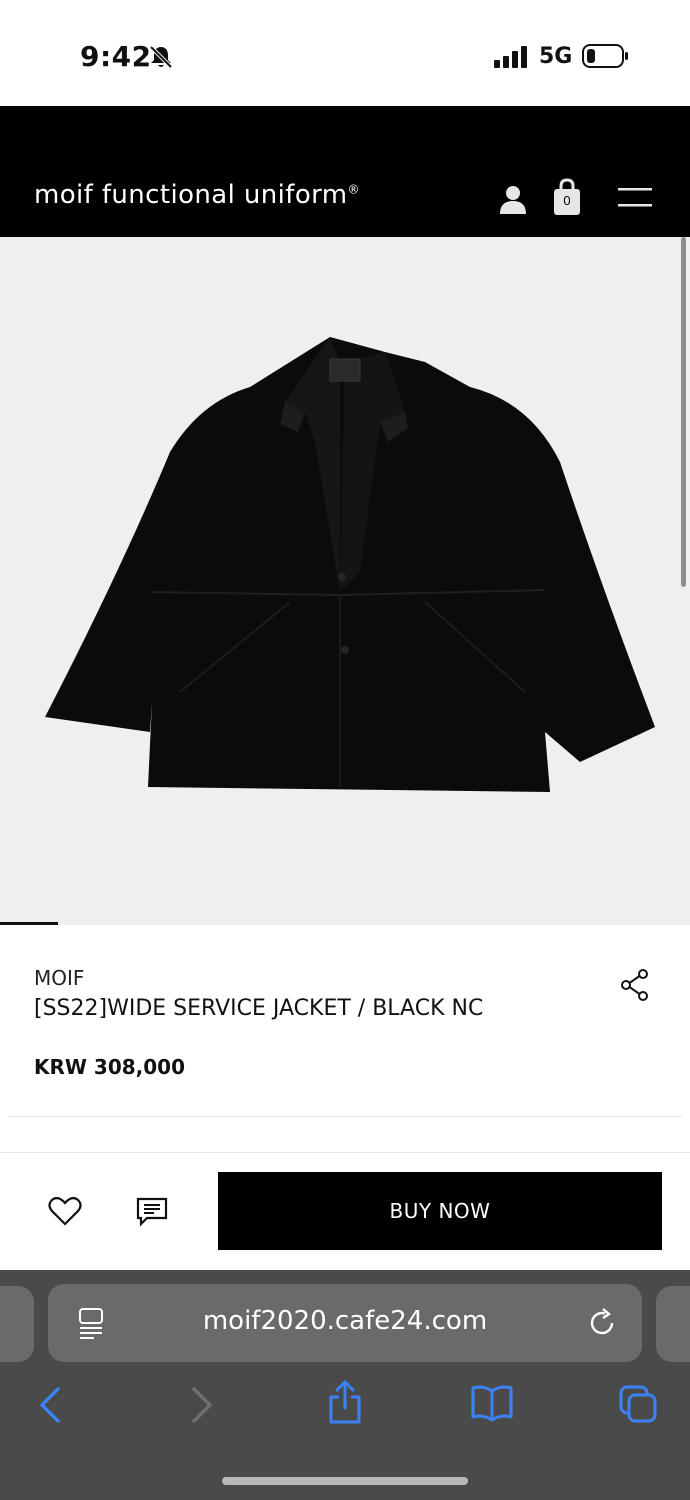 This screenshot has width=690, height=1500. I want to click on bookmarks-icon, so click(492, 1403).